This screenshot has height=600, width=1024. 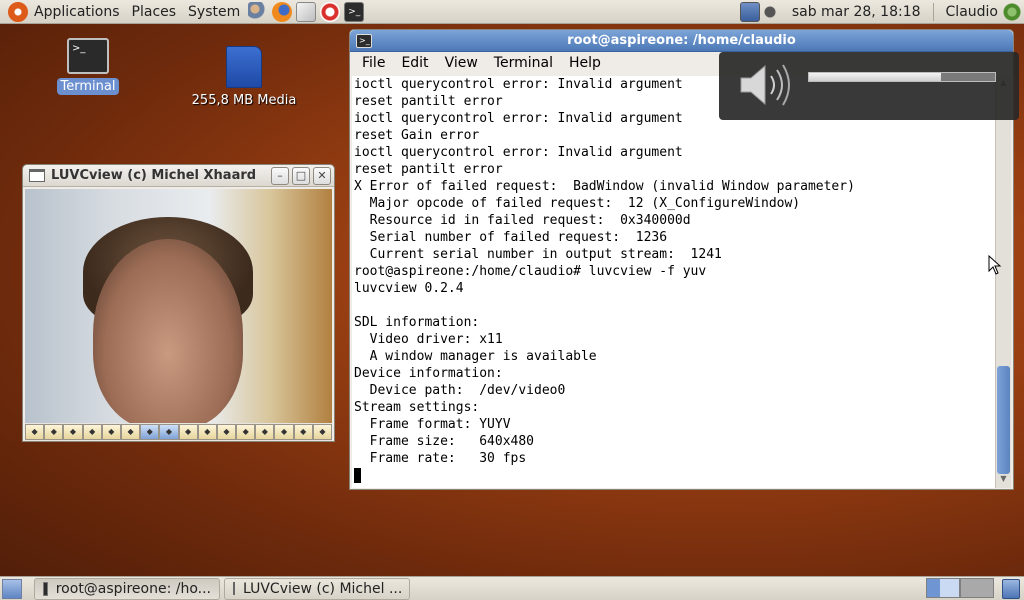 I want to click on terminal-line: Stream settings:, so click(x=417, y=407).